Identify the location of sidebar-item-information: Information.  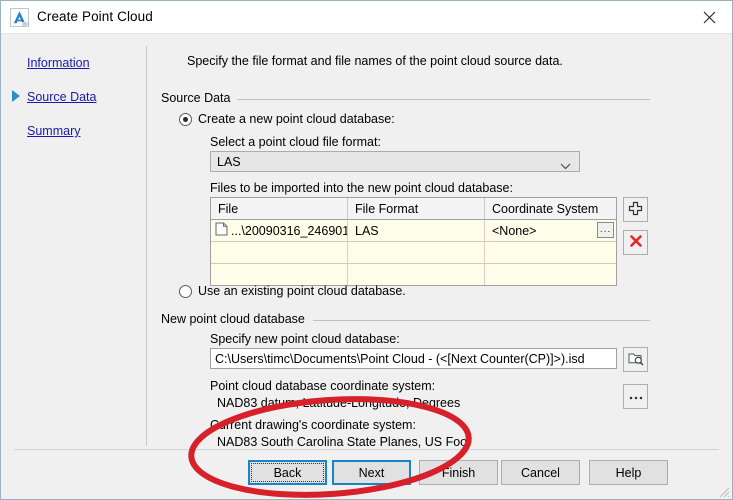
(58, 63).